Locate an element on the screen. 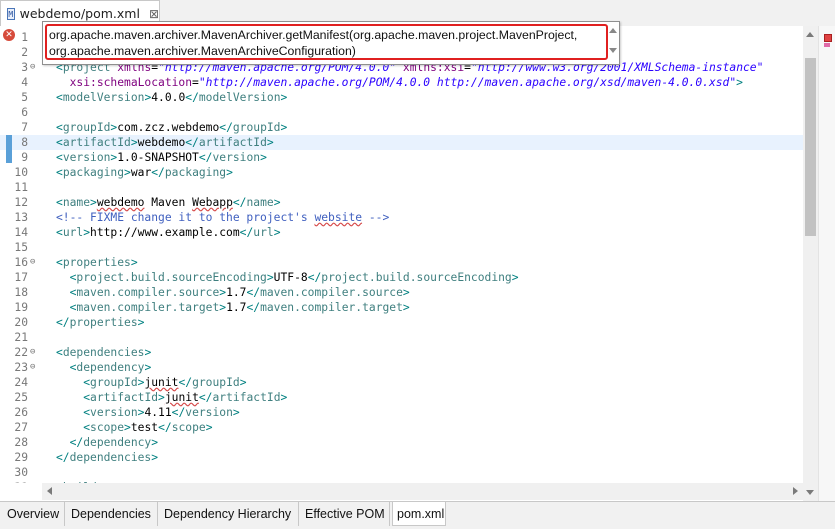 This screenshot has width=835, height=529. line-number: 16 is located at coordinates (21, 262).